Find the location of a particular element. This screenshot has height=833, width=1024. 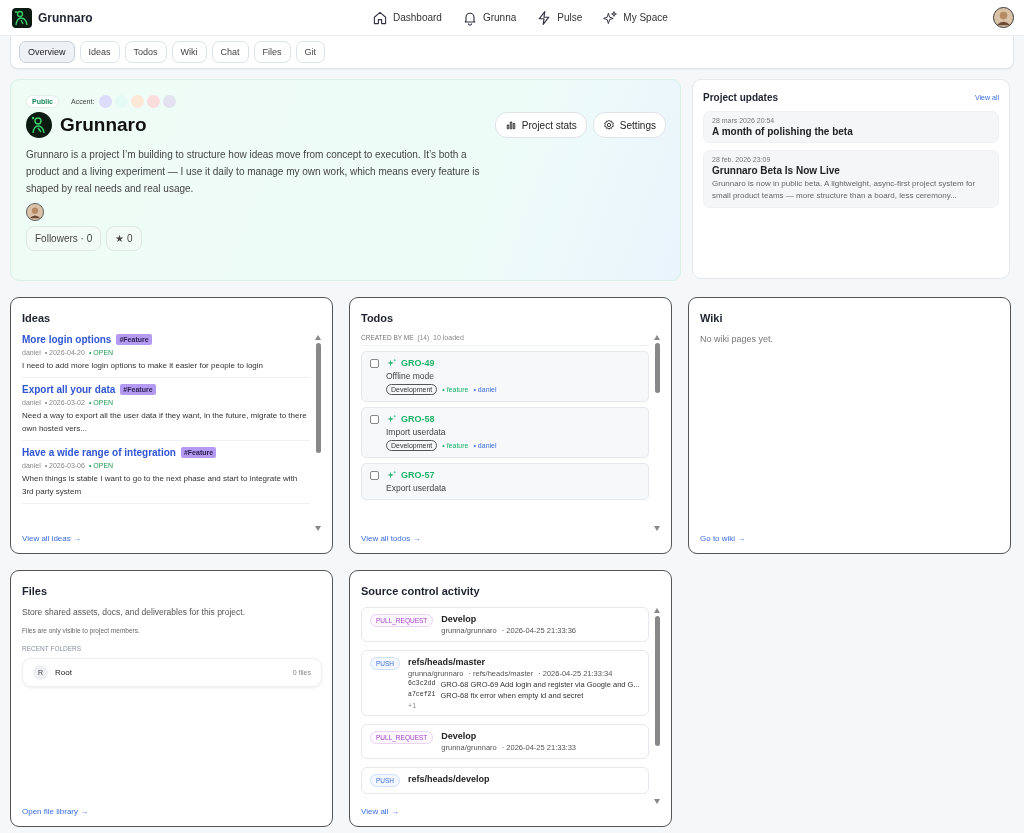

bar-chart-icon is located at coordinates (510, 125).